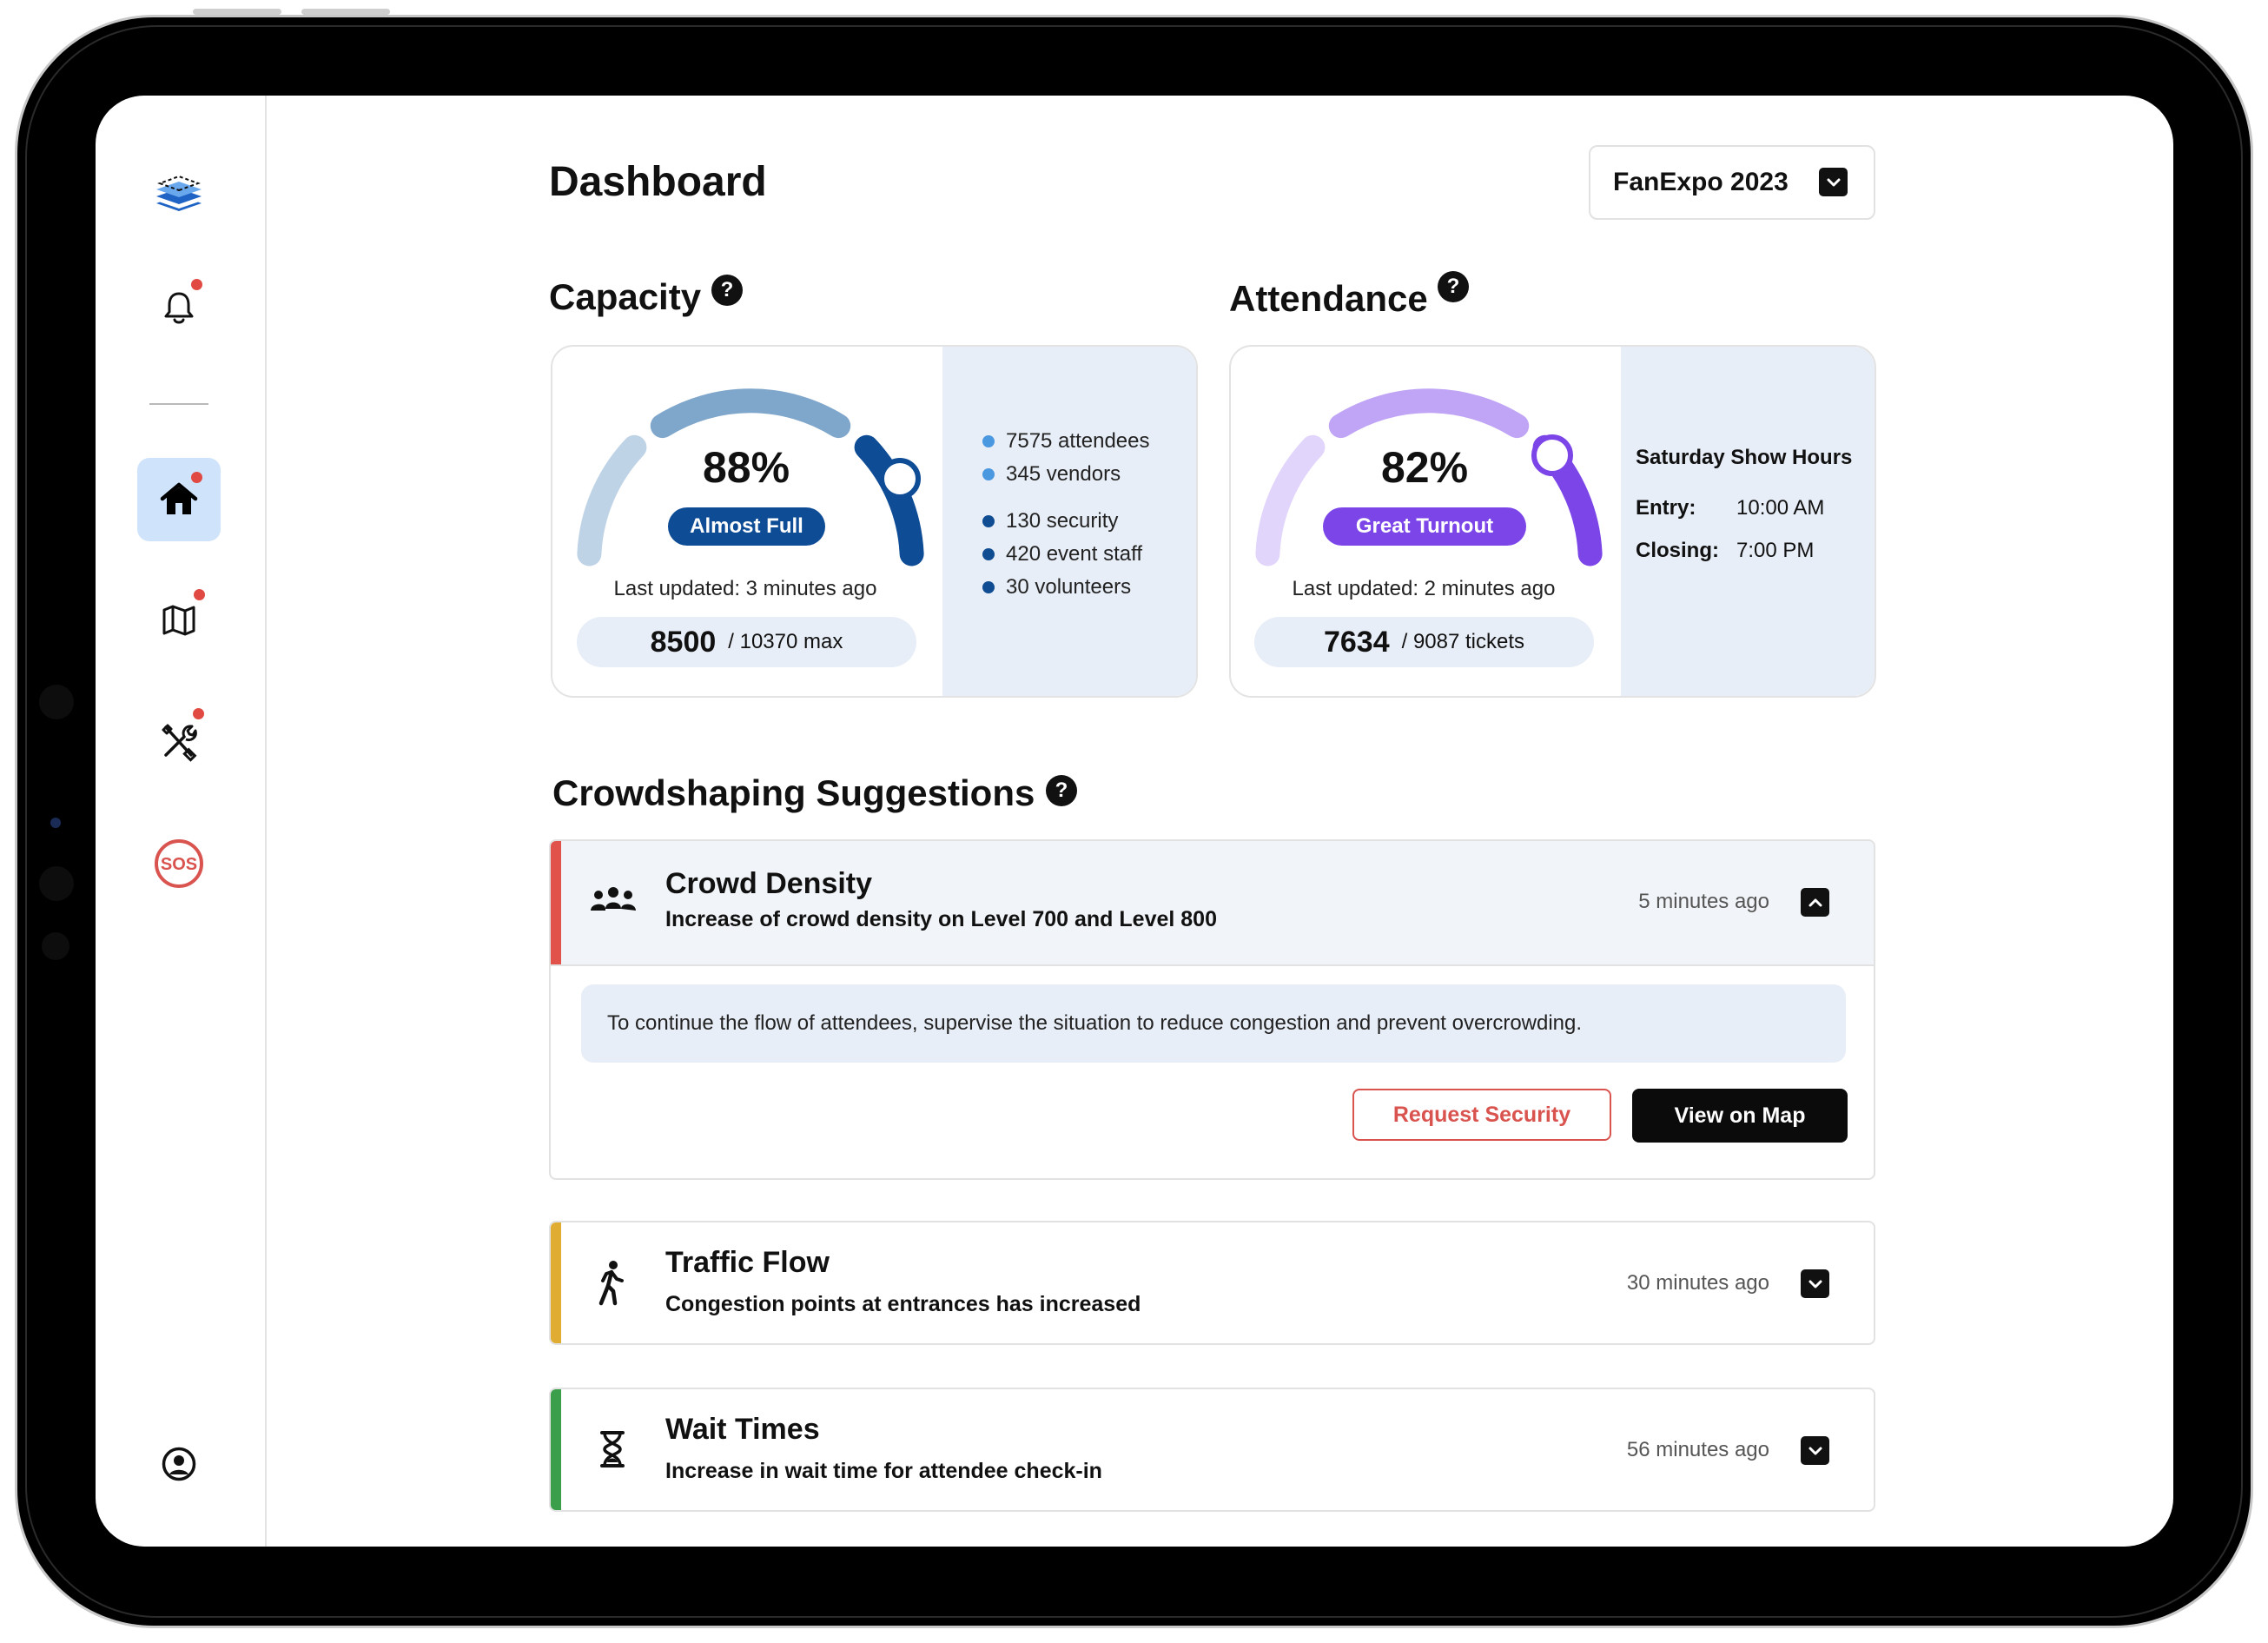  I want to click on sidebar-item-sos: SOS, so click(179, 863).